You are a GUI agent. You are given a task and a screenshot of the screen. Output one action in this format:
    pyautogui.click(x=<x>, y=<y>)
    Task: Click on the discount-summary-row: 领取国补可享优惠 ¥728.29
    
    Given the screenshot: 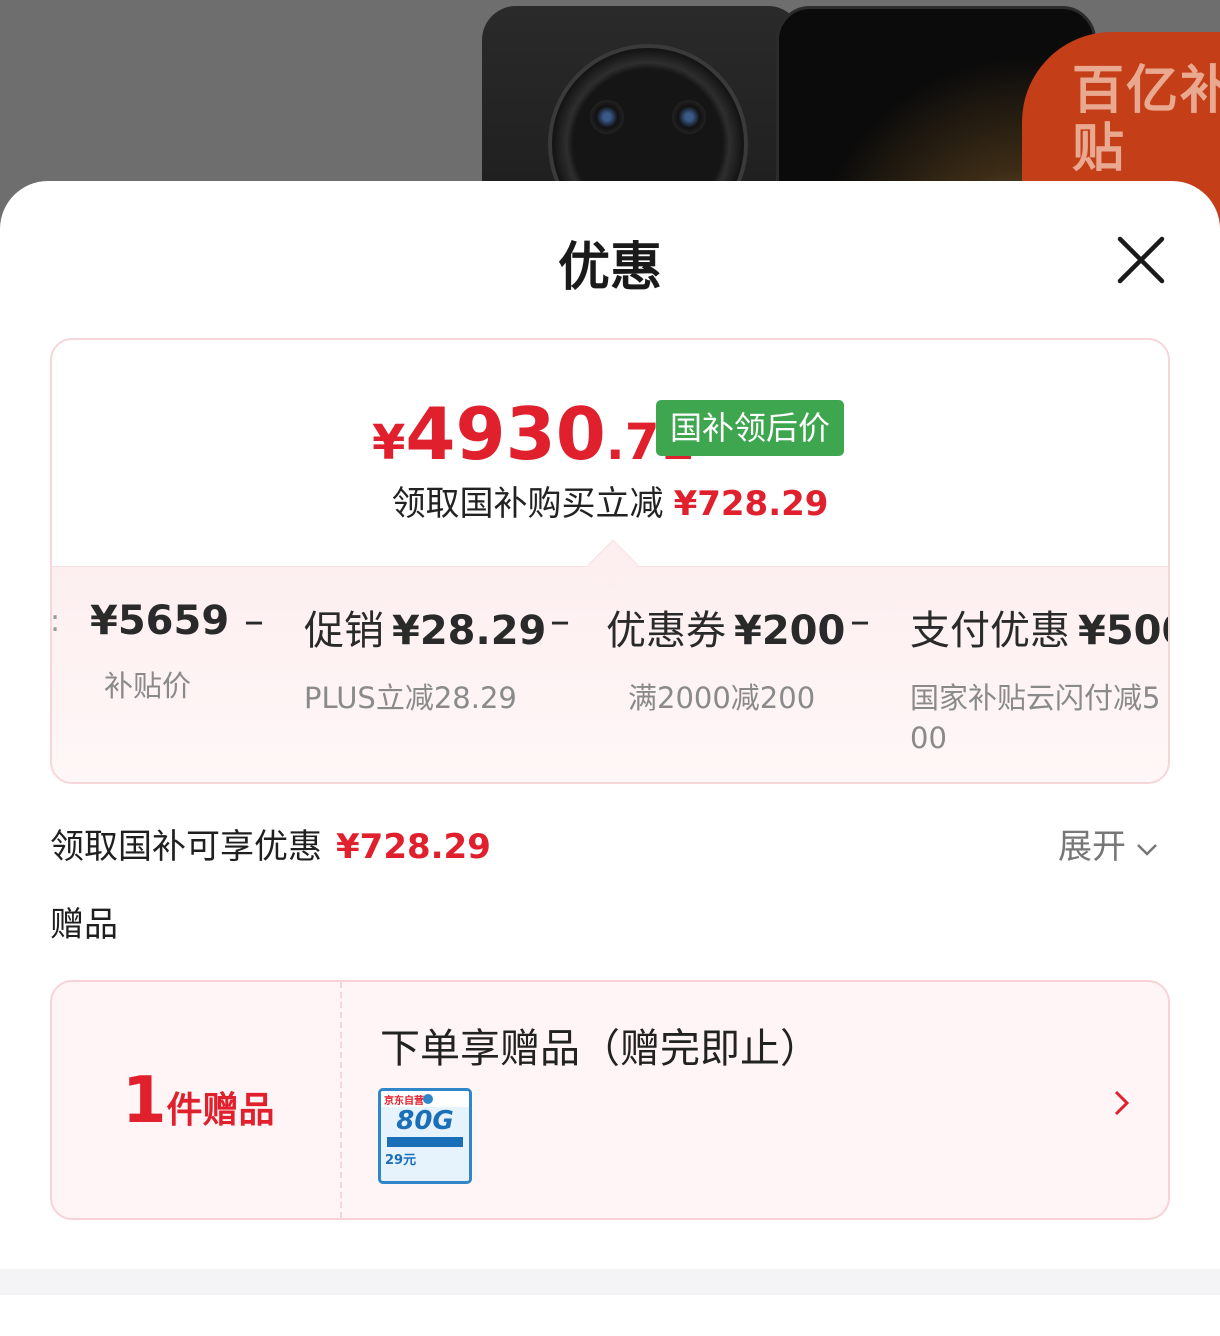 What is the action you would take?
    pyautogui.click(x=270, y=843)
    